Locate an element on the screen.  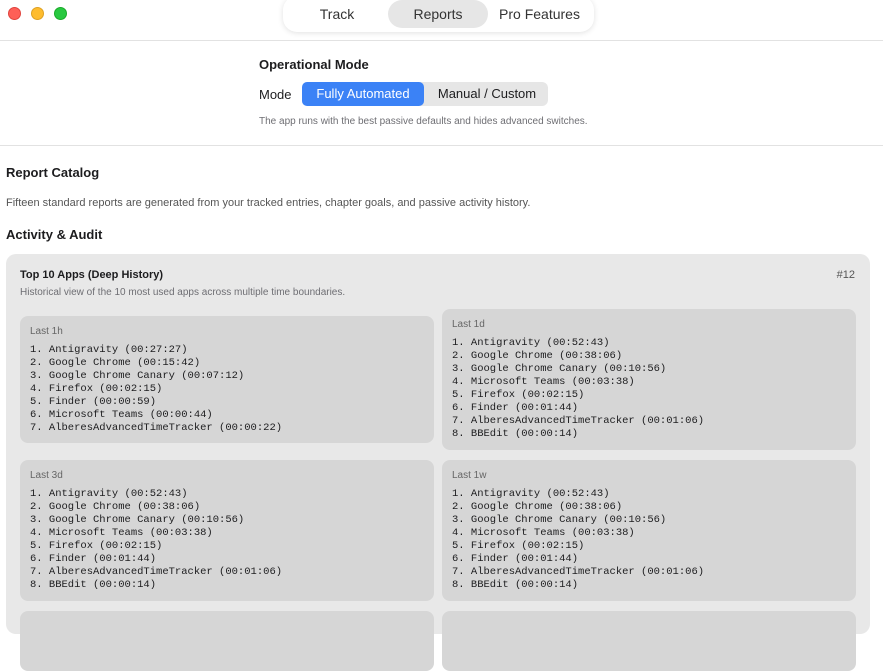
bucket-label: Last 1d is located at coordinates (468, 324).